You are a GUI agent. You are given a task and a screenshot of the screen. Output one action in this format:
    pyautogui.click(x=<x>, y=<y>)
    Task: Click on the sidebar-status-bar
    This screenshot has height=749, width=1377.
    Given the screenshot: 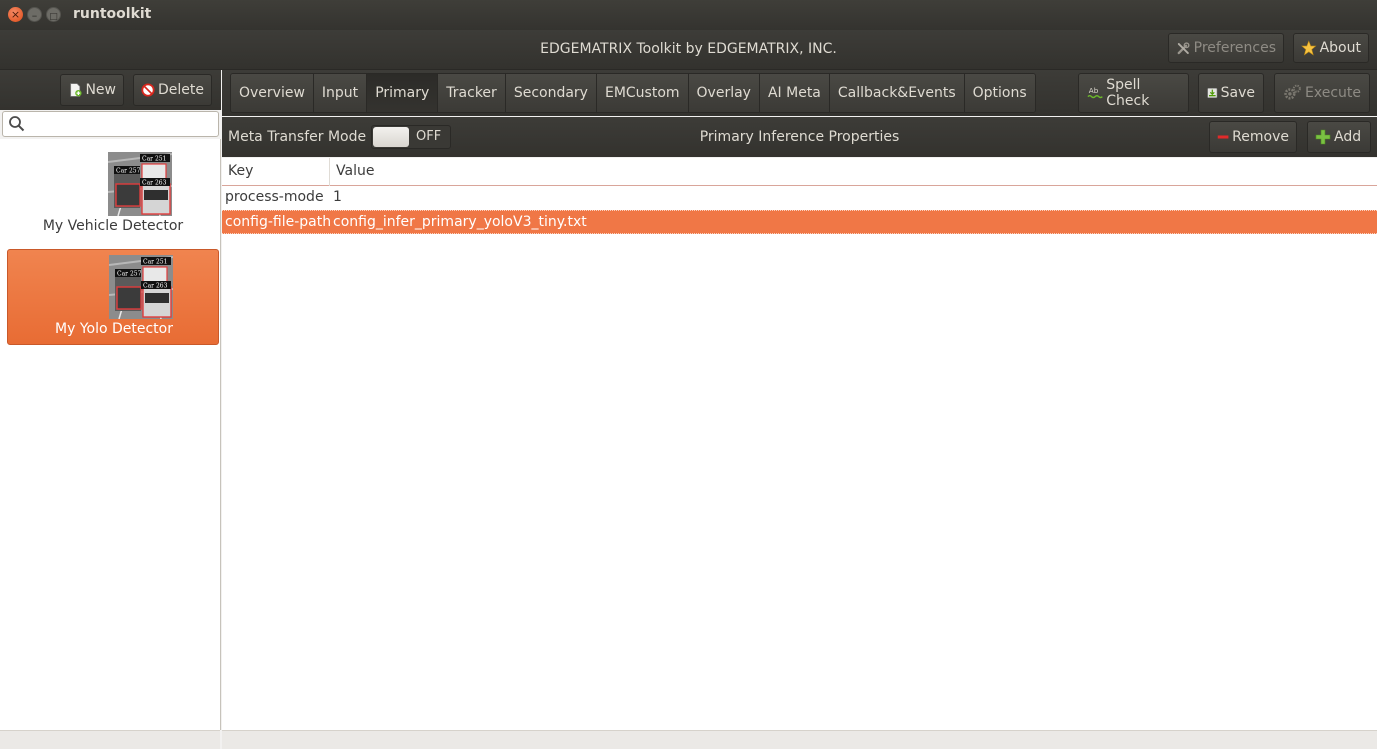 What is the action you would take?
    pyautogui.click(x=110, y=739)
    